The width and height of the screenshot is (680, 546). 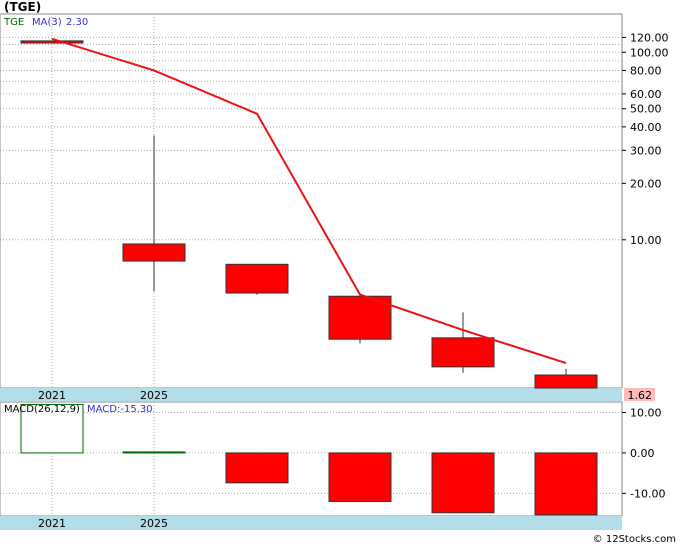 I want to click on price-ytick-label: 30.00, so click(x=646, y=150).